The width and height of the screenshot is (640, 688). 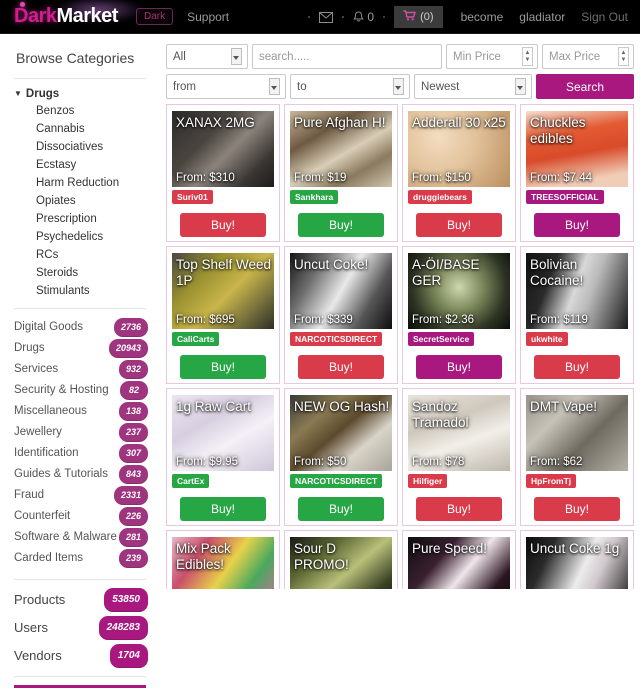 What do you see at coordinates (80, 183) in the screenshot?
I see `sidebar-subitem-harm-reduction: Harm Reduction` at bounding box center [80, 183].